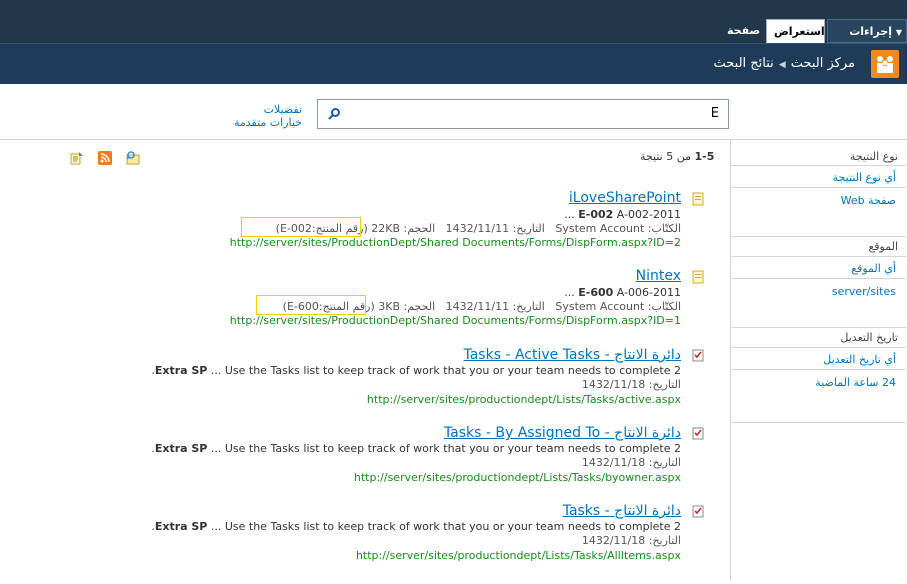  What do you see at coordinates (795, 31) in the screenshot?
I see `tab-browse: استعراض` at bounding box center [795, 31].